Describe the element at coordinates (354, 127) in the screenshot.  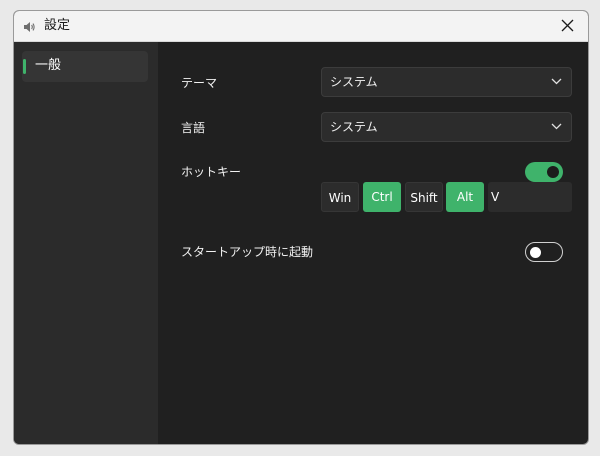
I see `language-select-value: システム` at that location.